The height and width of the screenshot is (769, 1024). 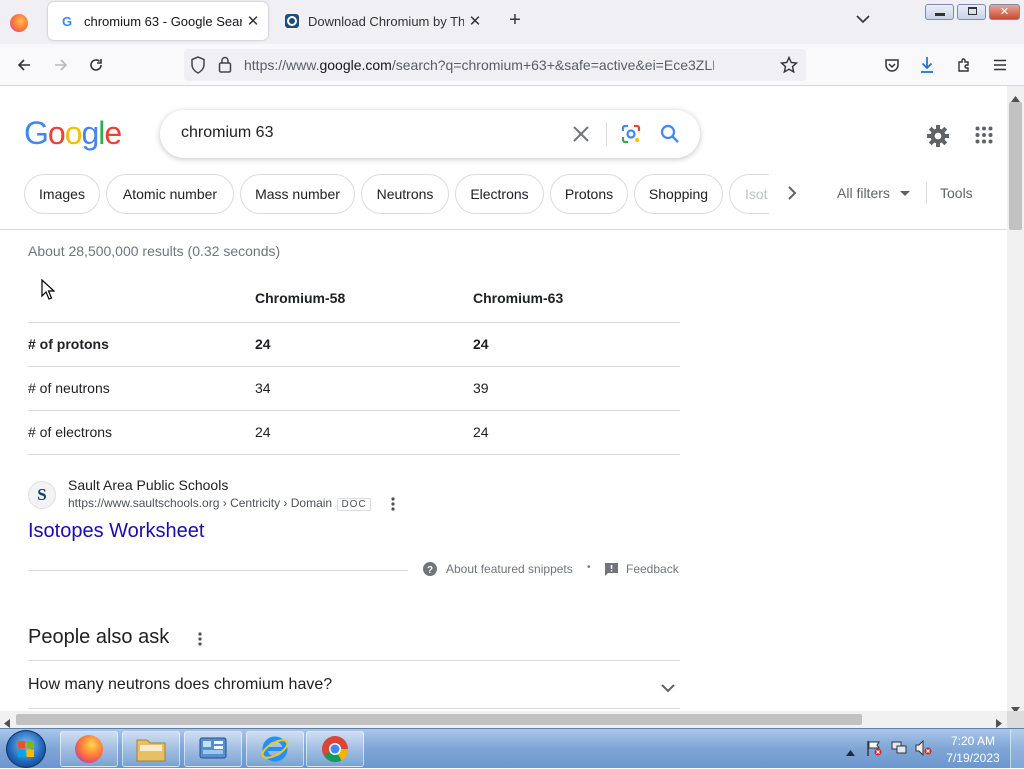 What do you see at coordinates (892, 65) in the screenshot?
I see `pocket-icon` at bounding box center [892, 65].